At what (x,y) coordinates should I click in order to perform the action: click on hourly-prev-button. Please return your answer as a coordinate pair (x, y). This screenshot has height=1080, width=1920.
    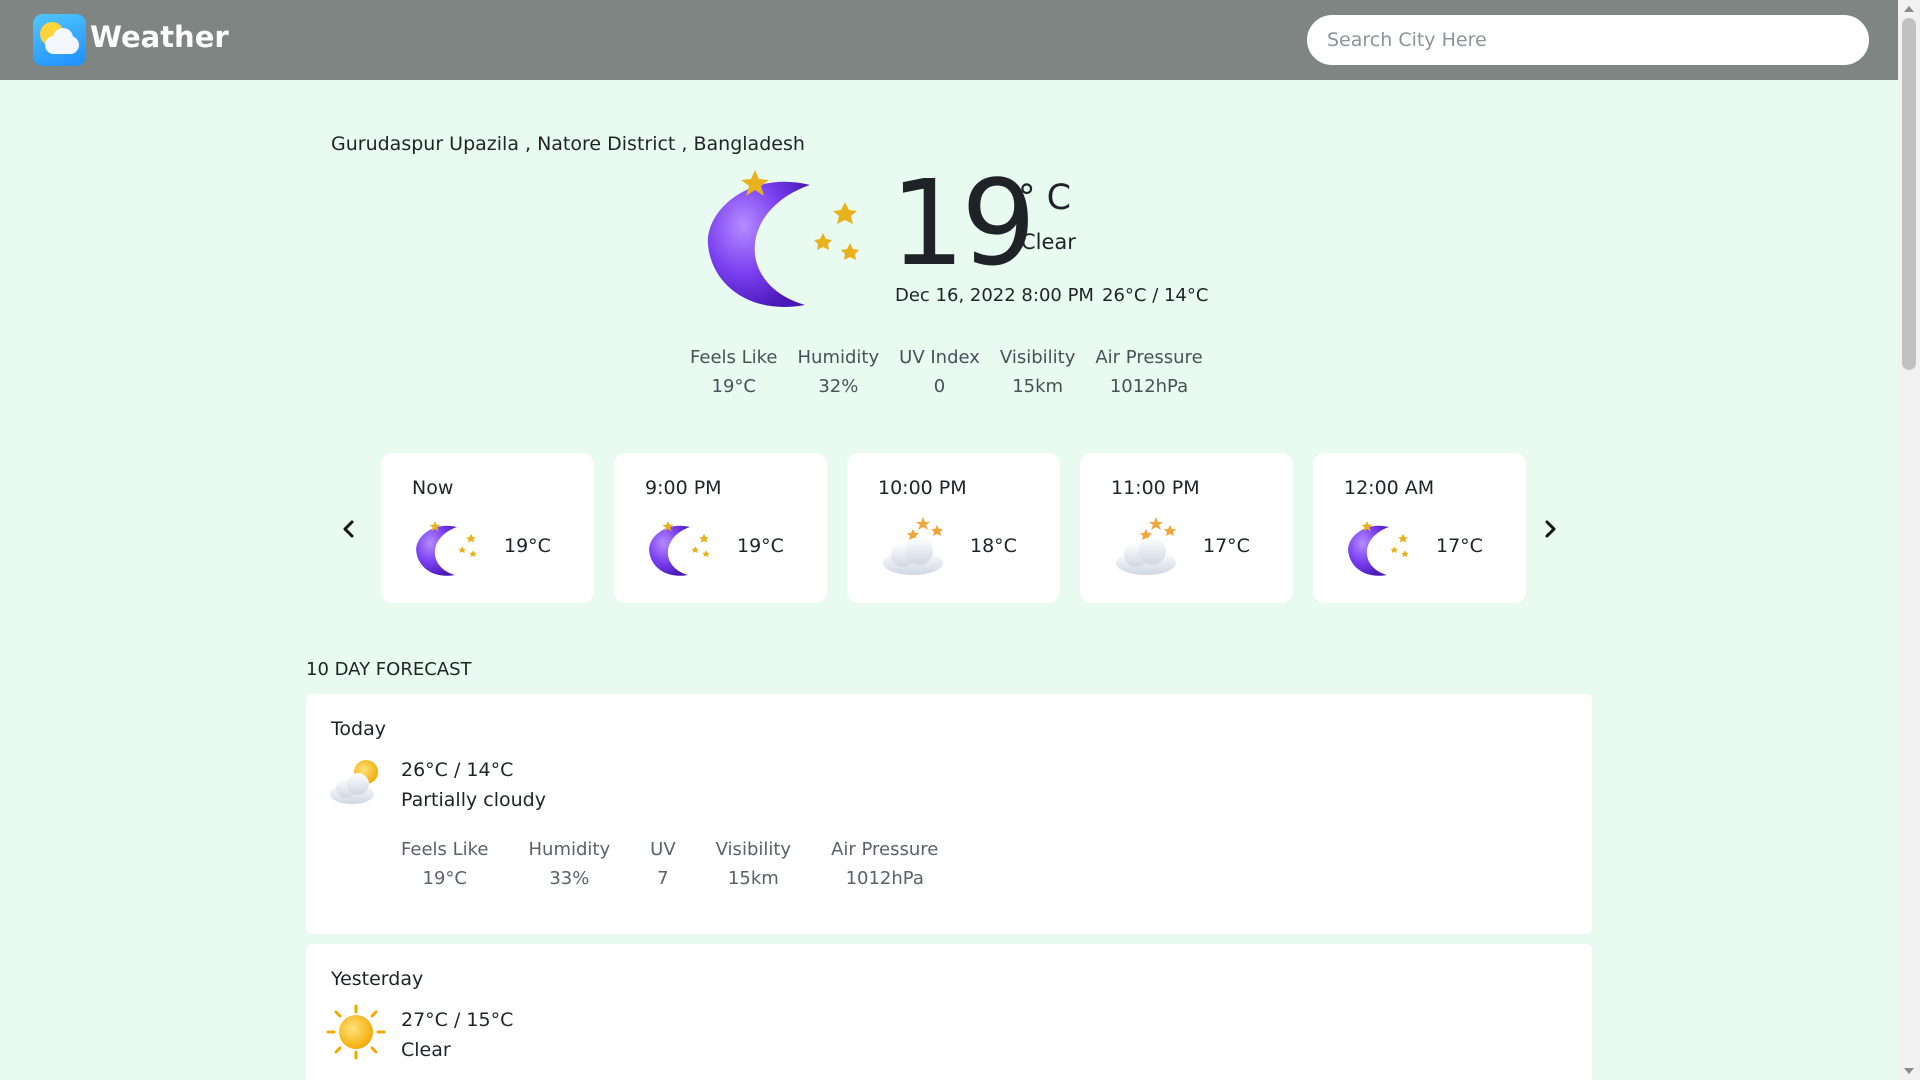
    Looking at the image, I should click on (349, 529).